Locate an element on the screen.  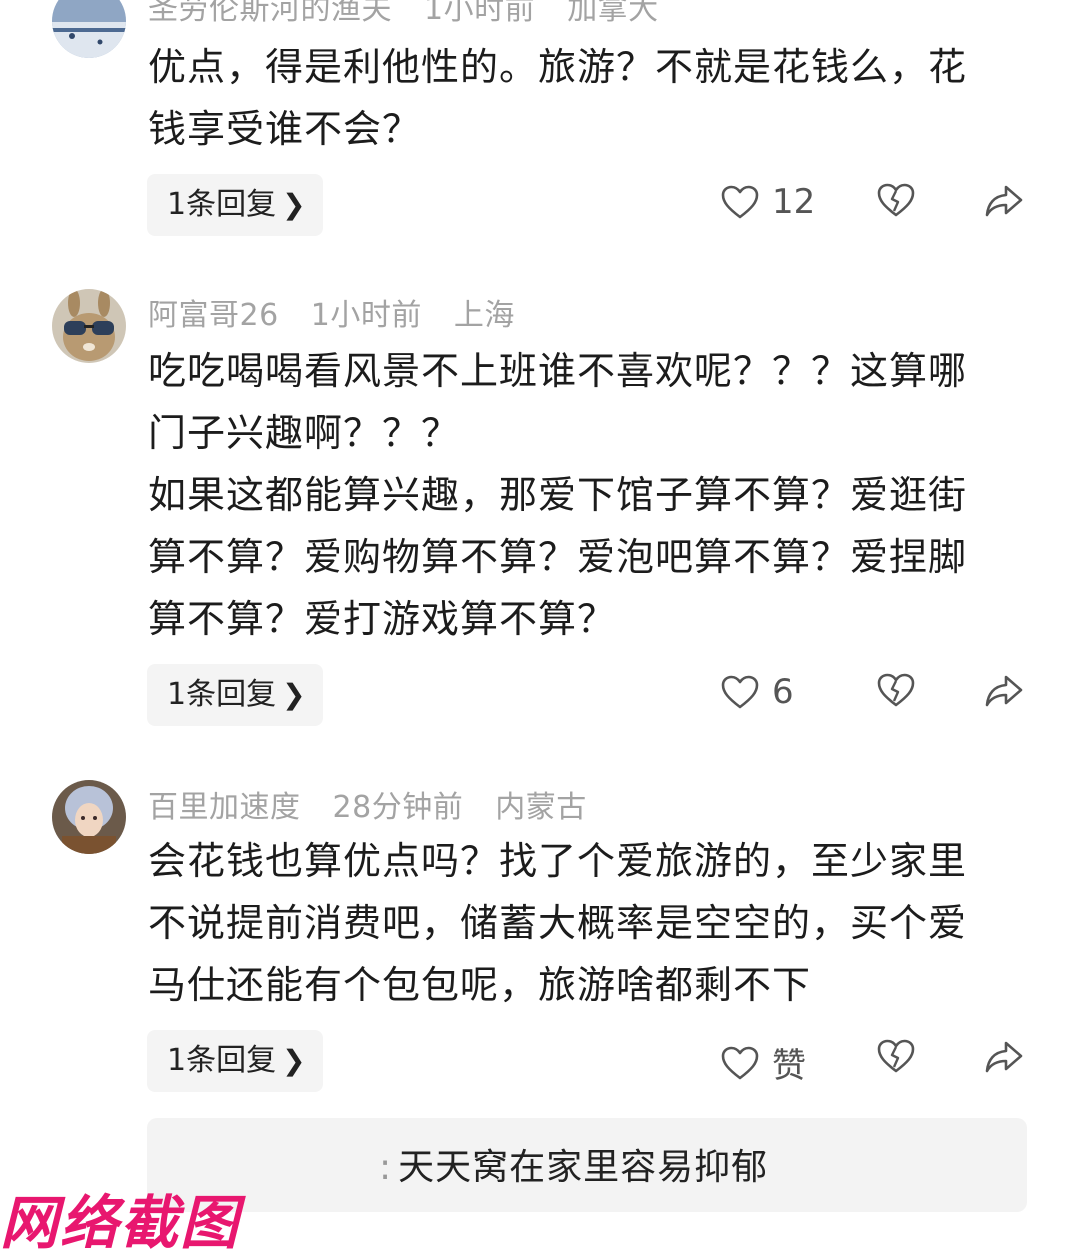
comment-line: 不说提前消费吧，储蓄大概率是空空的，买个爱 is located at coordinates (558, 923).